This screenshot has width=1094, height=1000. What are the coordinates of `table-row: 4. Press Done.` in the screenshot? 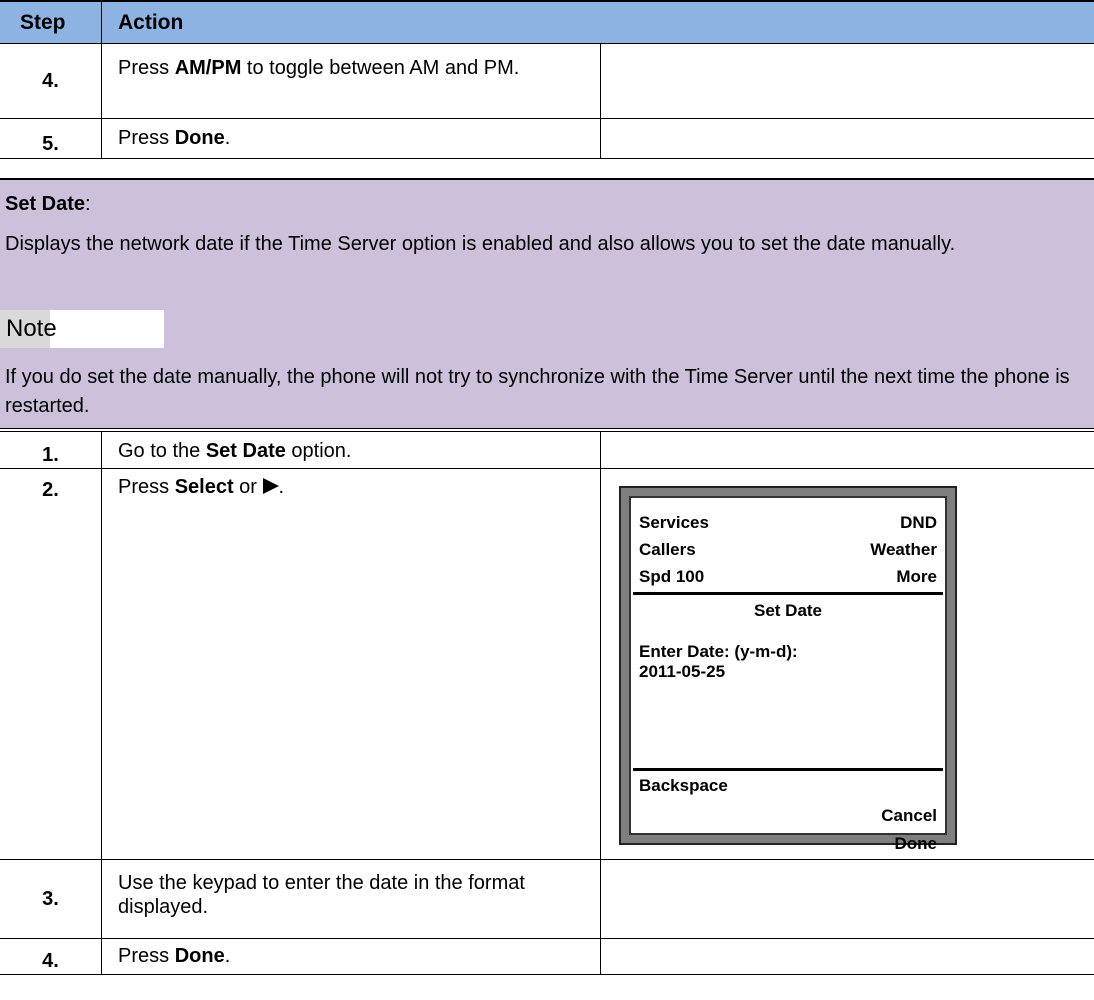 It's located at (547, 957).